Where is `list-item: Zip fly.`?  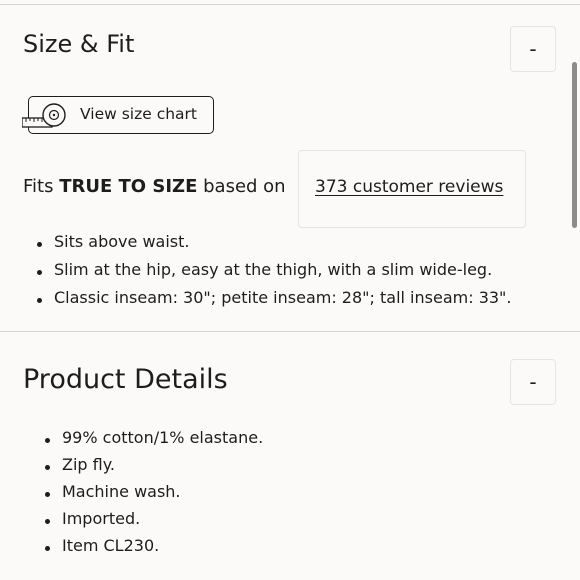 list-item: Zip fly. is located at coordinates (153, 466).